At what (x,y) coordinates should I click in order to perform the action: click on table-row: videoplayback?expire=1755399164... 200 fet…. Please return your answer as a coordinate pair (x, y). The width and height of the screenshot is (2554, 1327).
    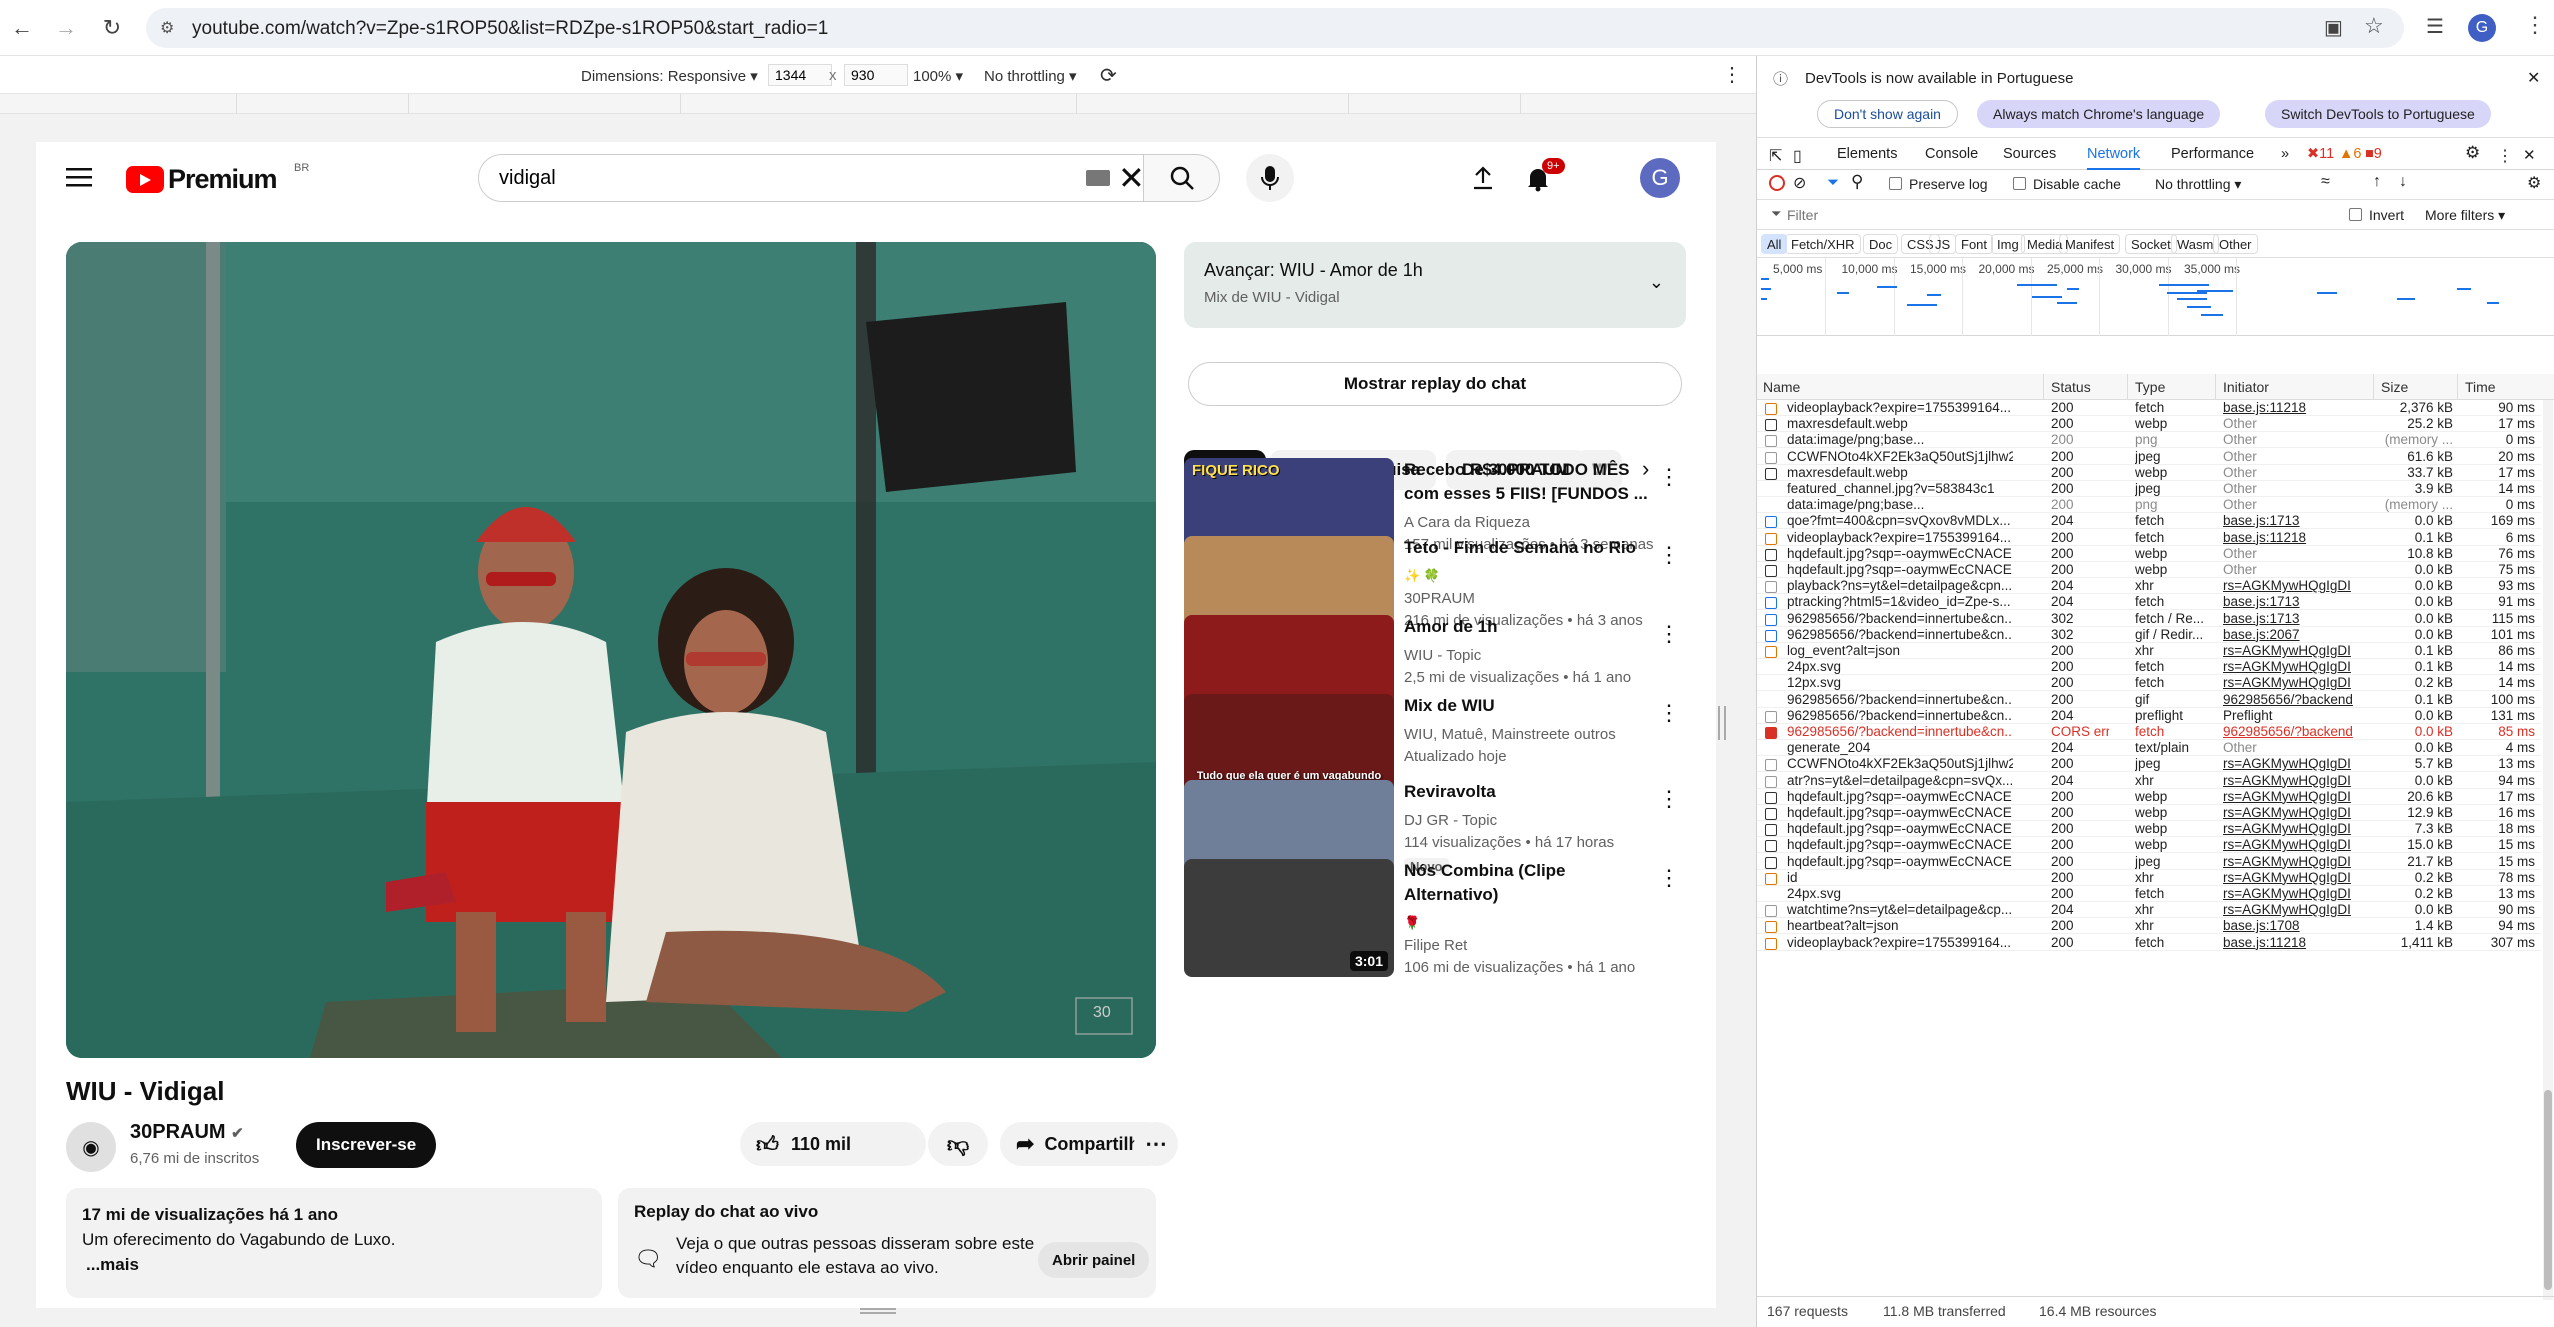
    Looking at the image, I should click on (2149, 408).